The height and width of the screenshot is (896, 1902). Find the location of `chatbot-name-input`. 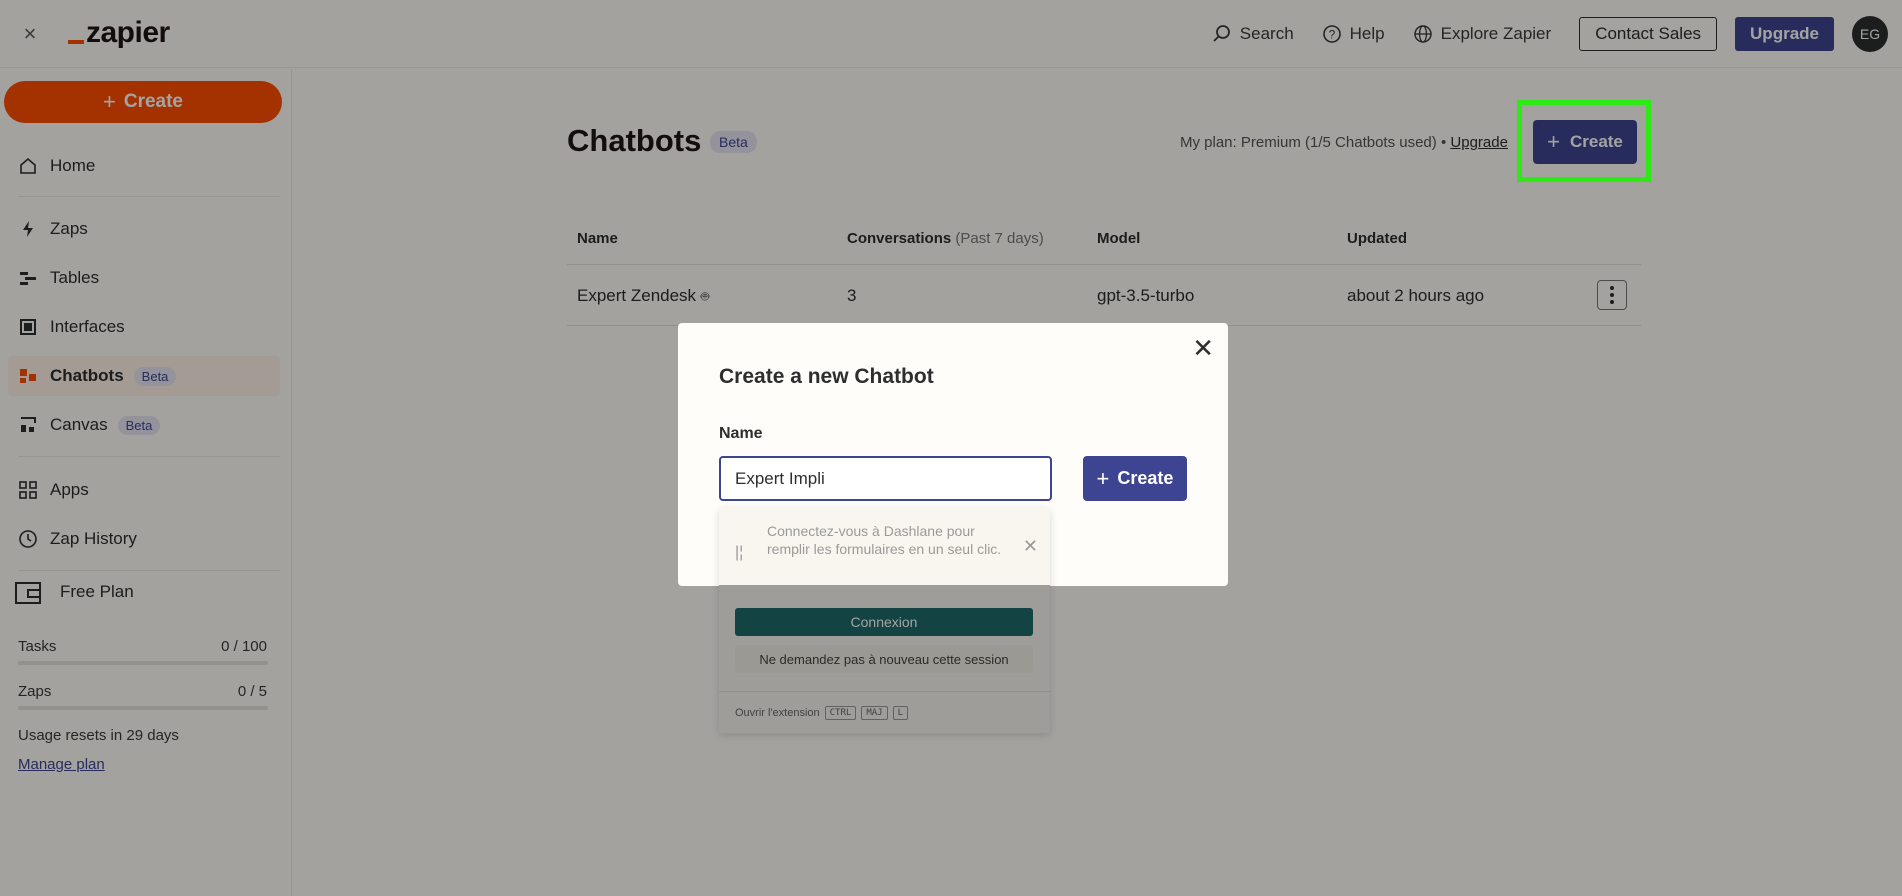

chatbot-name-input is located at coordinates (885, 478).